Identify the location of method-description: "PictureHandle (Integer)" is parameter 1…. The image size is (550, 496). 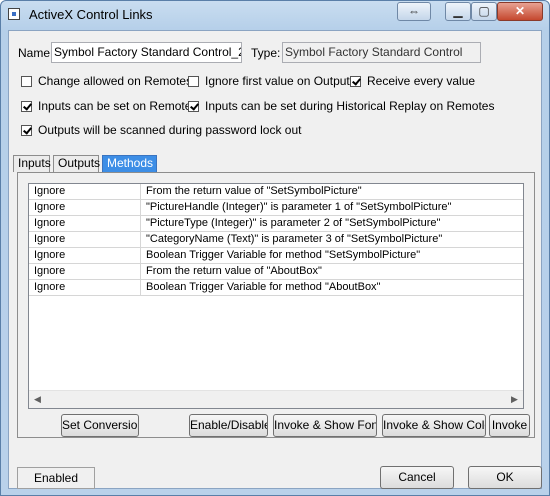
(299, 207).